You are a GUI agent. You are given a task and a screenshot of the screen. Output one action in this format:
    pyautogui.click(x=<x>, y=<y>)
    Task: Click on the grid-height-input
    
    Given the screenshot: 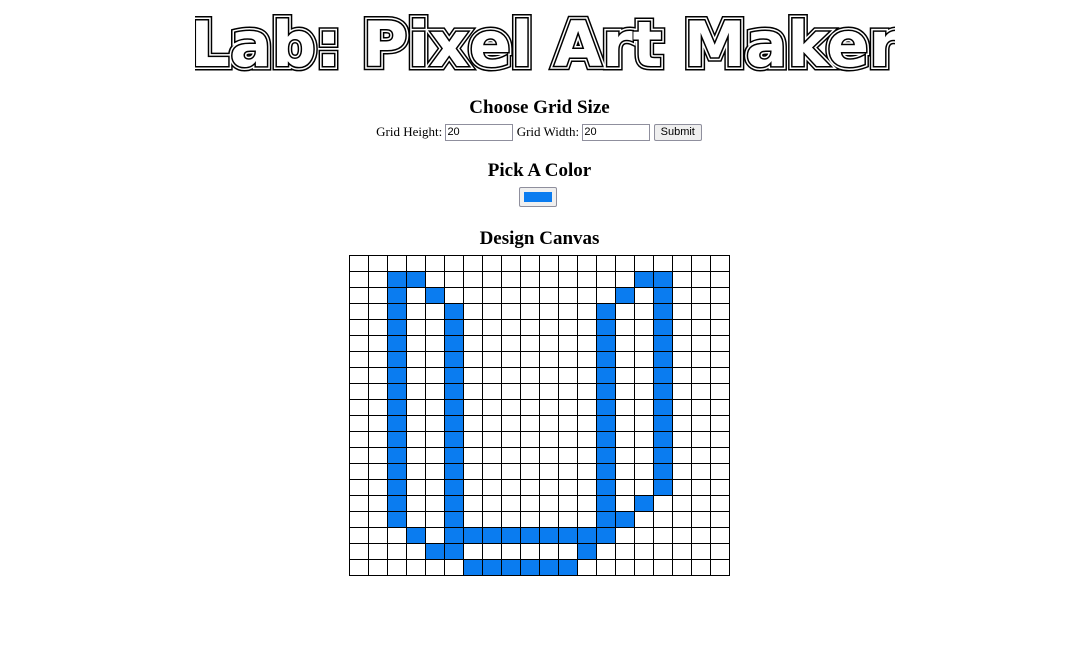 What is the action you would take?
    pyautogui.click(x=479, y=132)
    